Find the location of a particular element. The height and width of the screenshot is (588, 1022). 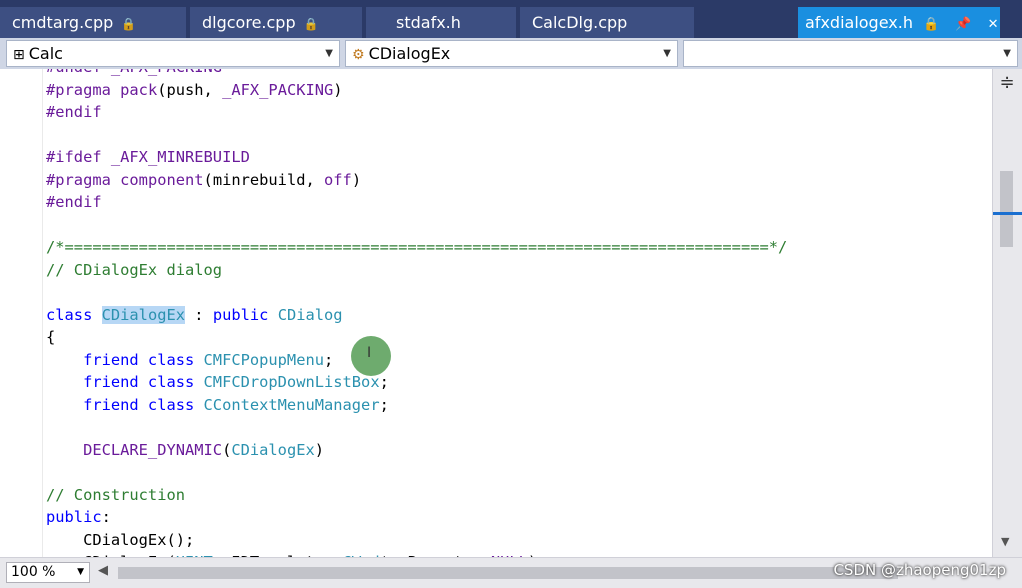

class-dropdown: ⚙ CDialogEx ▼ is located at coordinates (511, 53).